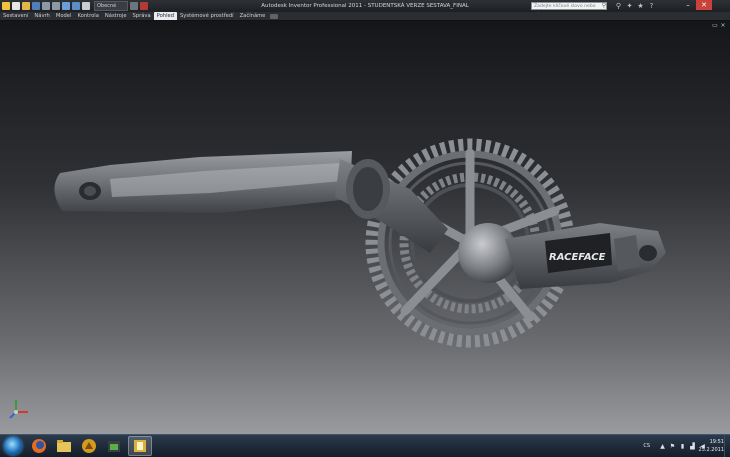 The width and height of the screenshot is (730, 457). Describe the element at coordinates (672, 446) in the screenshot. I see `flag-icon: ⚑` at that location.